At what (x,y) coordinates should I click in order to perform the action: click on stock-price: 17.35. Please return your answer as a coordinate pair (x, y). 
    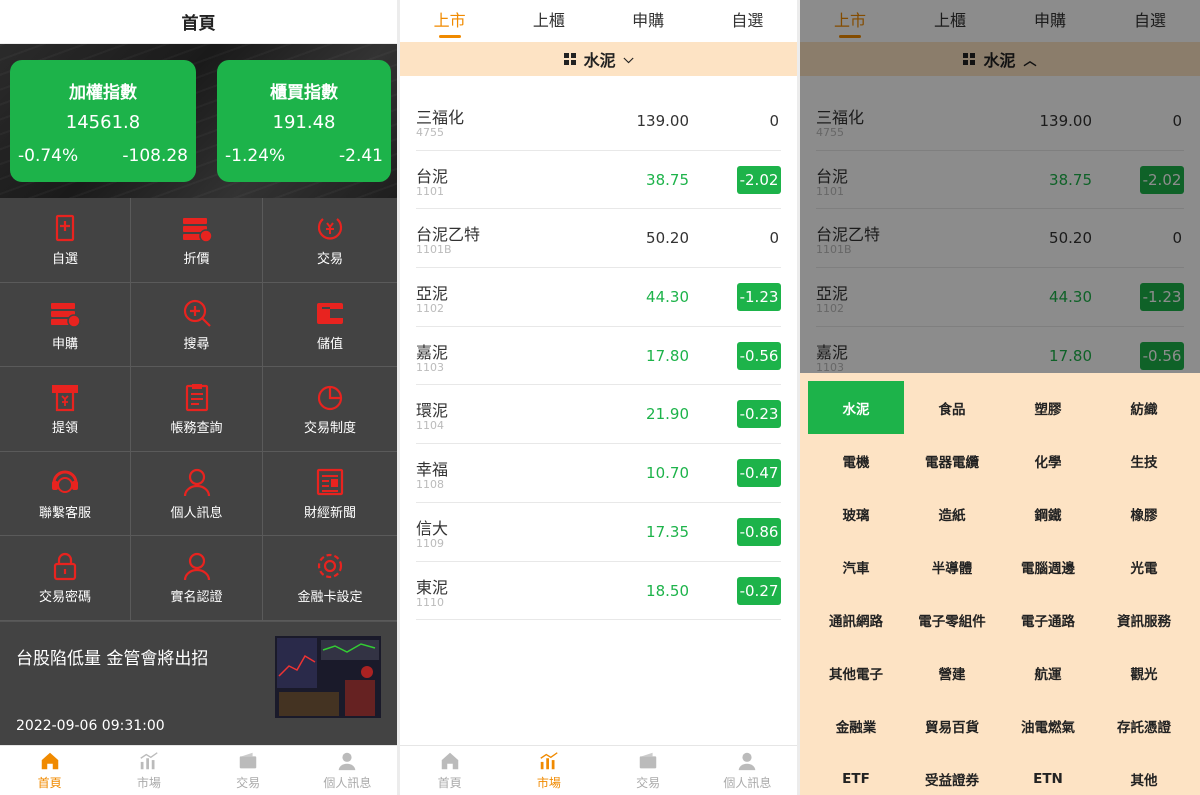
    Looking at the image, I should click on (667, 531).